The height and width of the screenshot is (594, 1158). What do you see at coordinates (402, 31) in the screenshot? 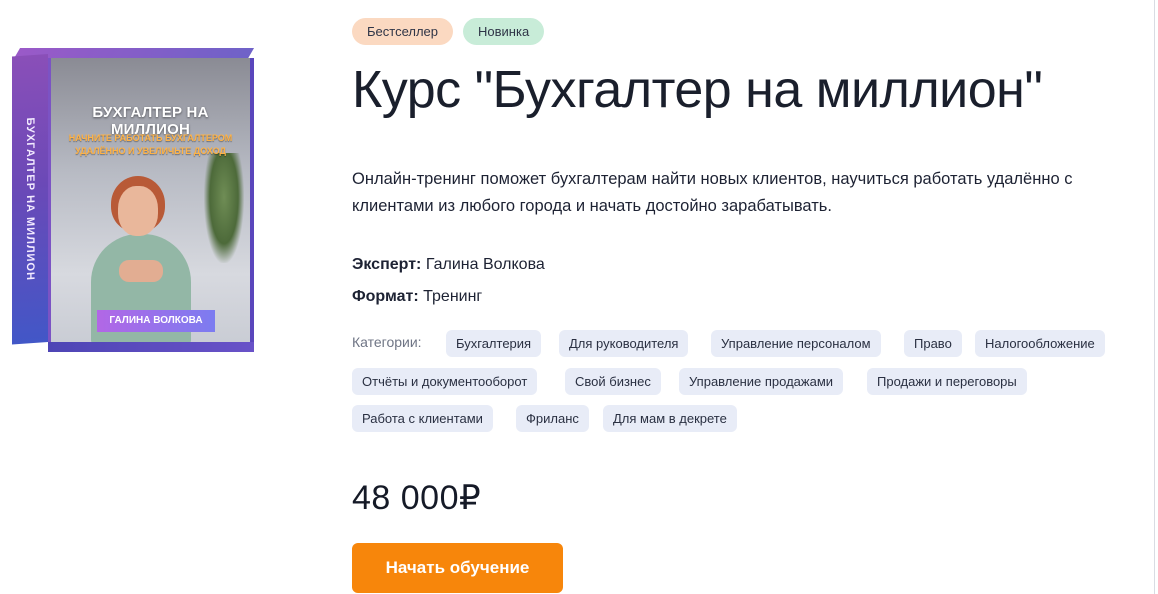
I see `bestseller-badge: Бестселлер` at bounding box center [402, 31].